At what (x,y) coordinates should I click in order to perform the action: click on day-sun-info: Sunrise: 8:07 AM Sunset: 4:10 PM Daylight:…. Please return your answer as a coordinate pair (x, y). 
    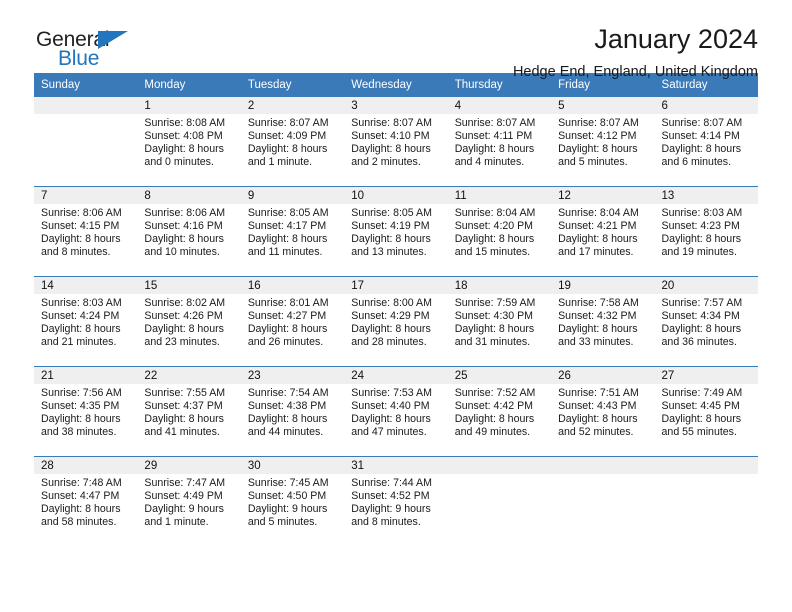
    Looking at the image, I should click on (395, 141).